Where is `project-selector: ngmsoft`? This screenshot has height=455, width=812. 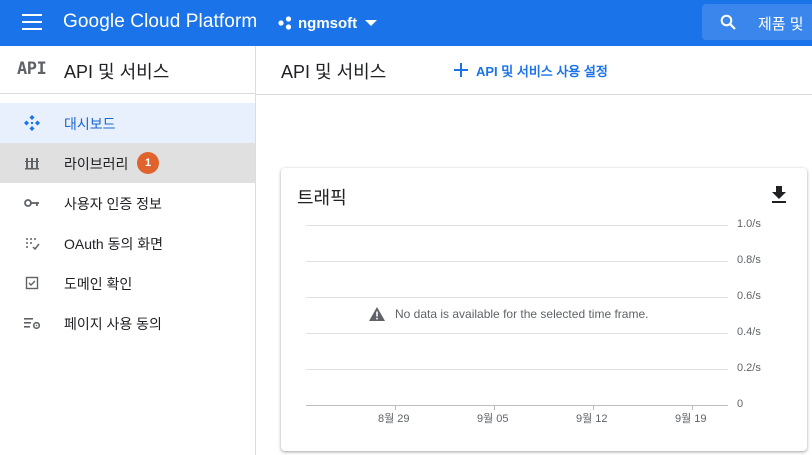
project-selector: ngmsoft is located at coordinates (328, 23).